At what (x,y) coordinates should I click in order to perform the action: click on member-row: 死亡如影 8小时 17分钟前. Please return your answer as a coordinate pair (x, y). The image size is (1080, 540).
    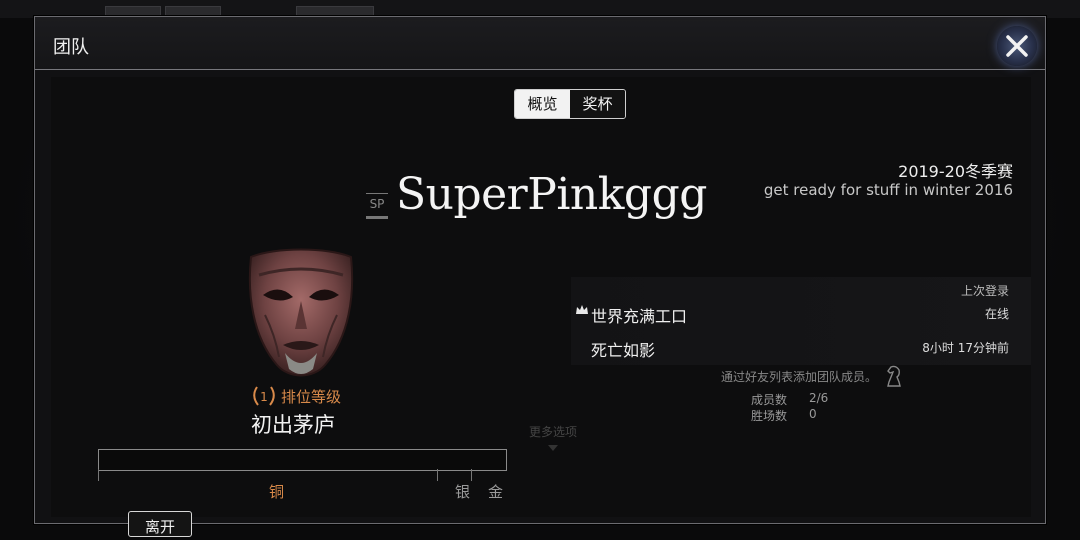
    Looking at the image, I should click on (801, 345).